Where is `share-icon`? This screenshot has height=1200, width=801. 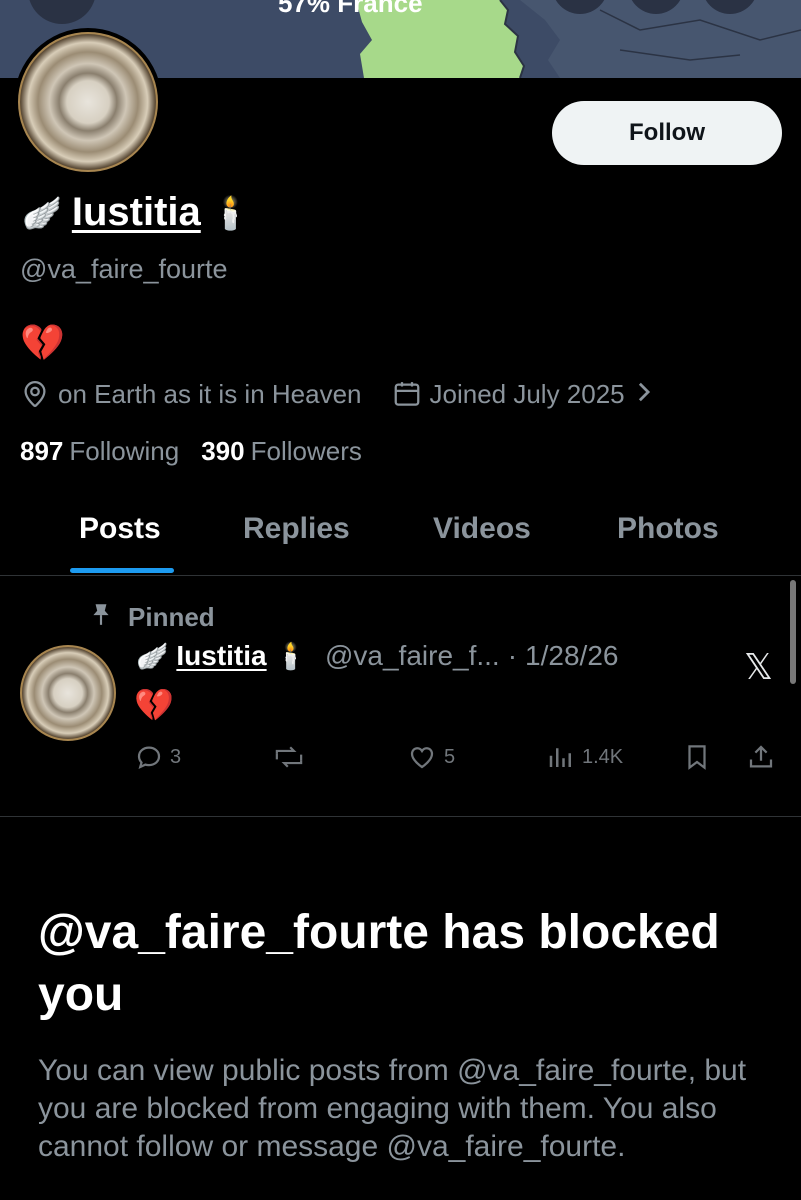
share-icon is located at coordinates (761, 757).